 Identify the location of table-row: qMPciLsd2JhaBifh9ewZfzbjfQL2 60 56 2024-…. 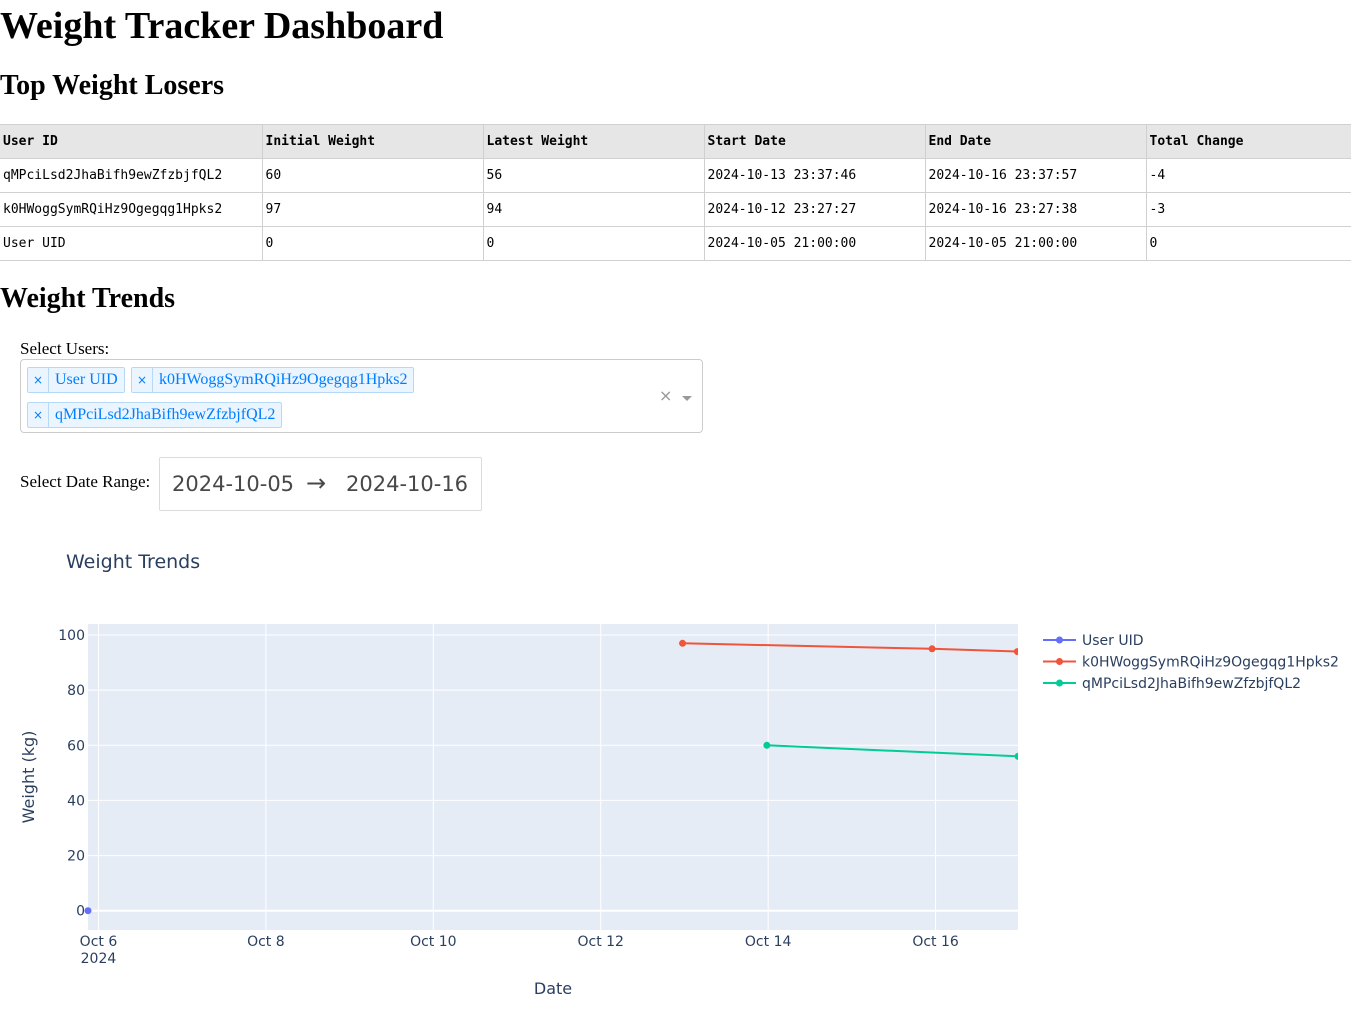
(675, 175).